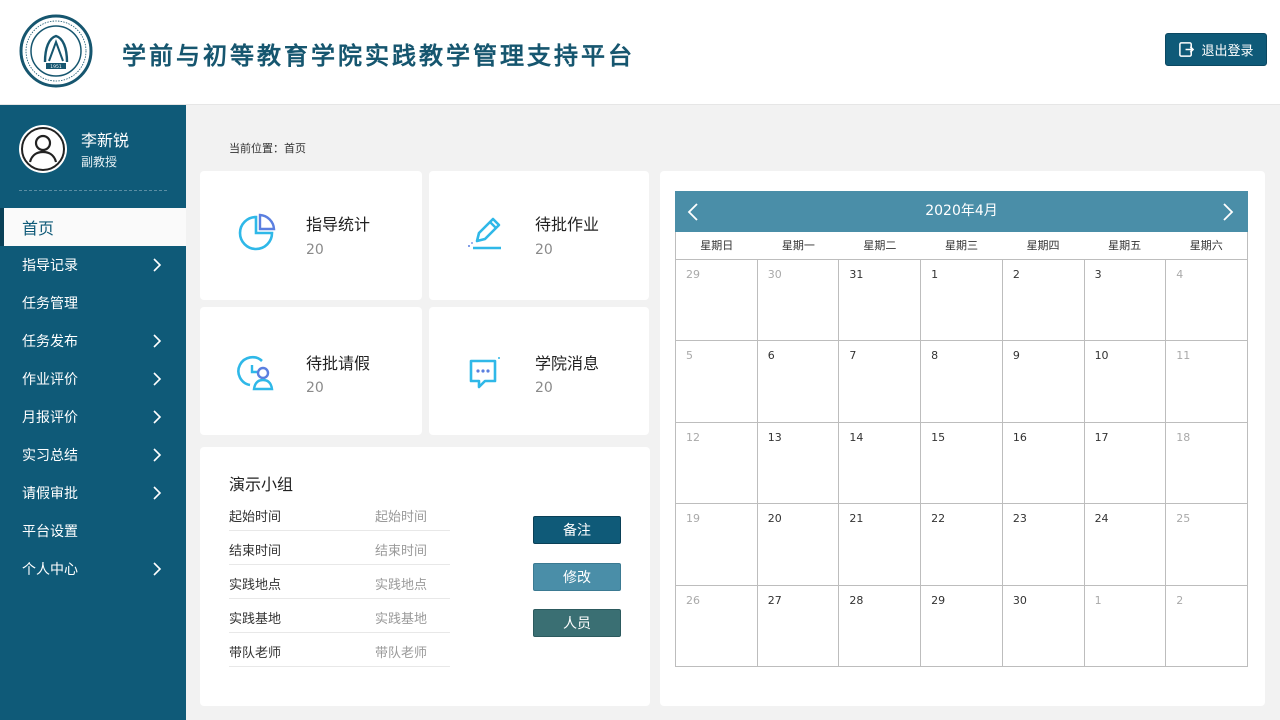 The image size is (1280, 720). What do you see at coordinates (938, 600) in the screenshot?
I see `calendar-day-number: 29` at bounding box center [938, 600].